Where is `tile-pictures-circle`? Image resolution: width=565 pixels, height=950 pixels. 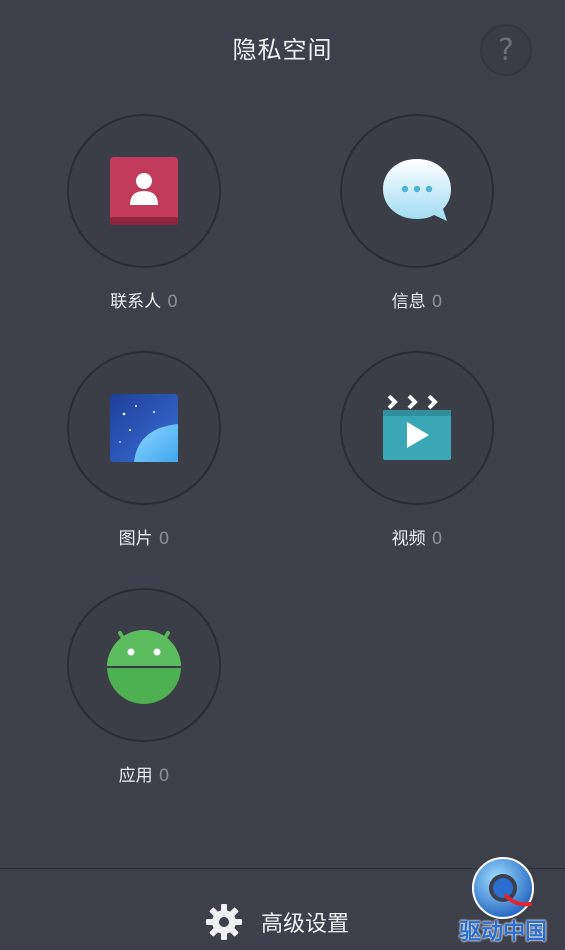
tile-pictures-circle is located at coordinates (144, 428).